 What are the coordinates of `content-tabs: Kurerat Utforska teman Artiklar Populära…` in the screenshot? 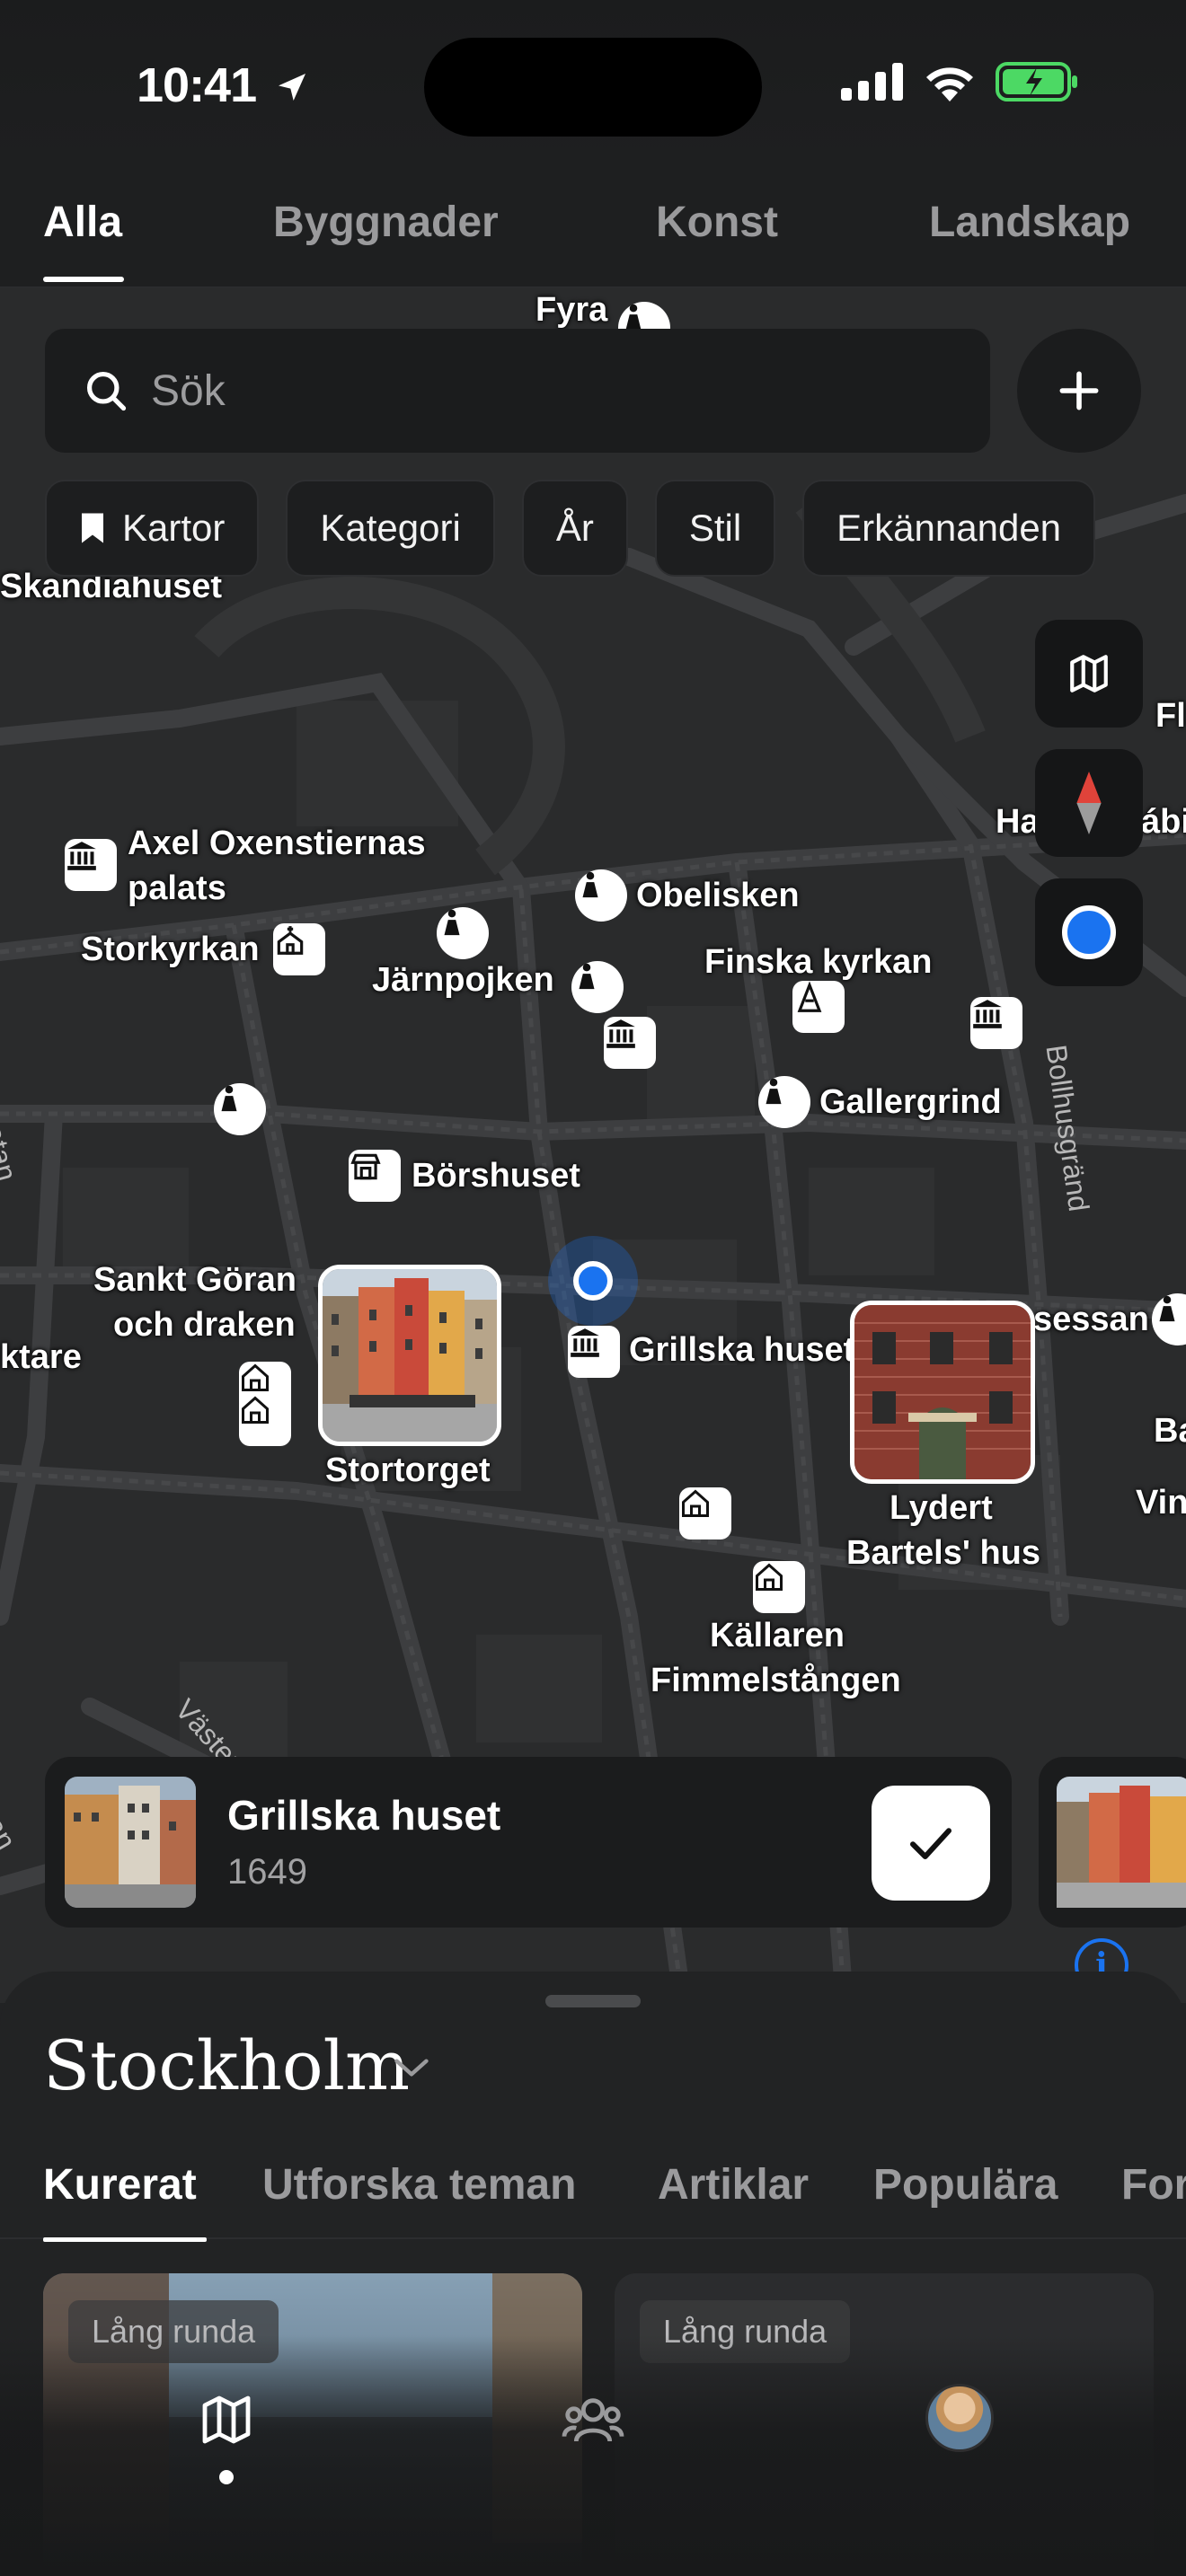 It's located at (593, 2180).